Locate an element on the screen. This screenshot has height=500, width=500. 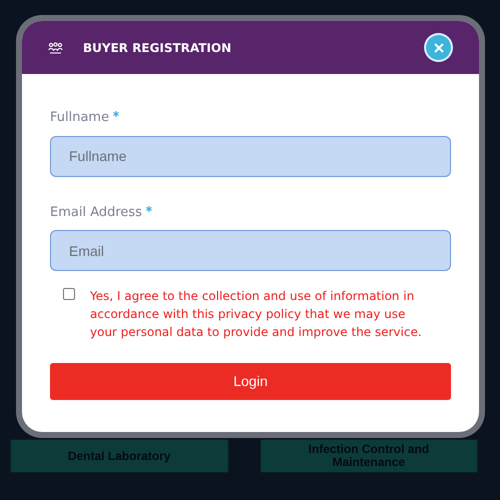
modal-title: BUYER REGISTRATION is located at coordinates (157, 48).